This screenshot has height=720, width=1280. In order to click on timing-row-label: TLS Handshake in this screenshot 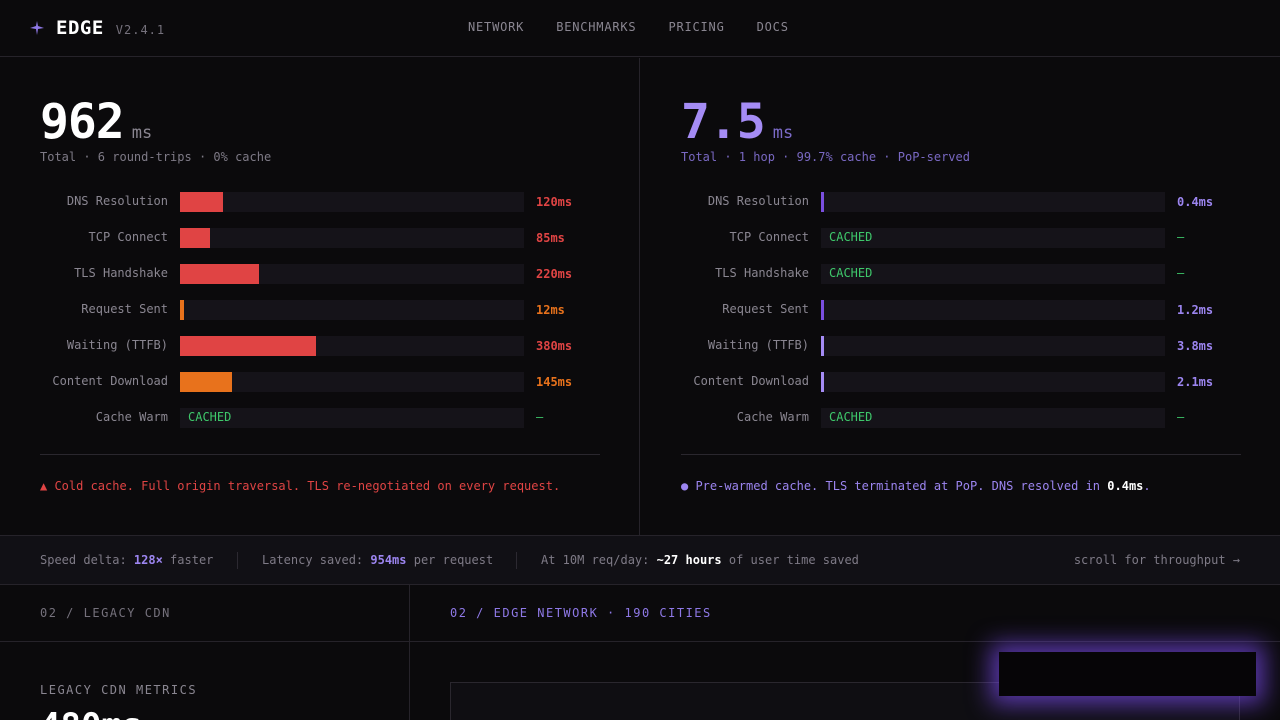, I will do `click(762, 273)`.